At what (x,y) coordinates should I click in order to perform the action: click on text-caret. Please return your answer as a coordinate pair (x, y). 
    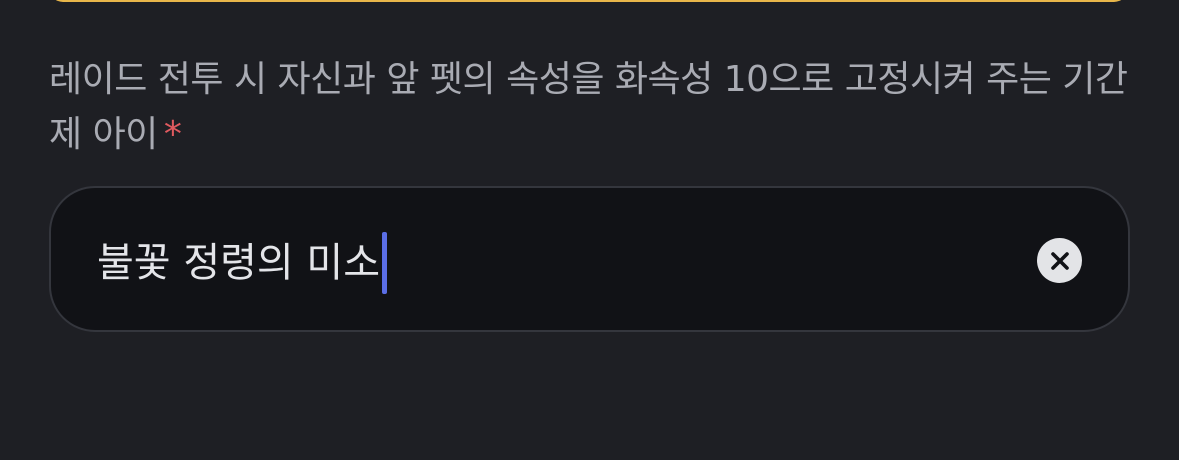
    Looking at the image, I should click on (385, 263).